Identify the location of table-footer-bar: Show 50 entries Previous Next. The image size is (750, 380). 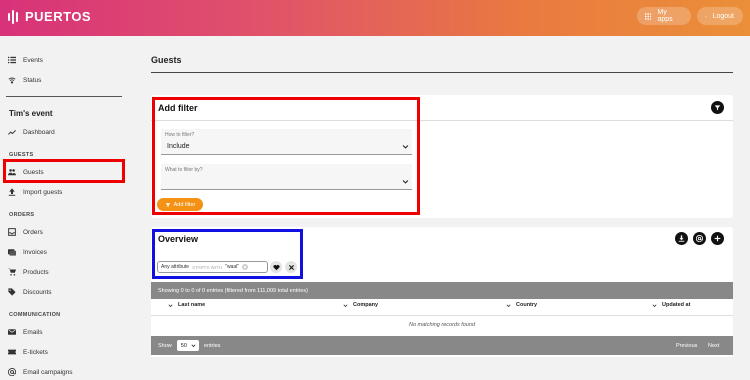
(442, 345).